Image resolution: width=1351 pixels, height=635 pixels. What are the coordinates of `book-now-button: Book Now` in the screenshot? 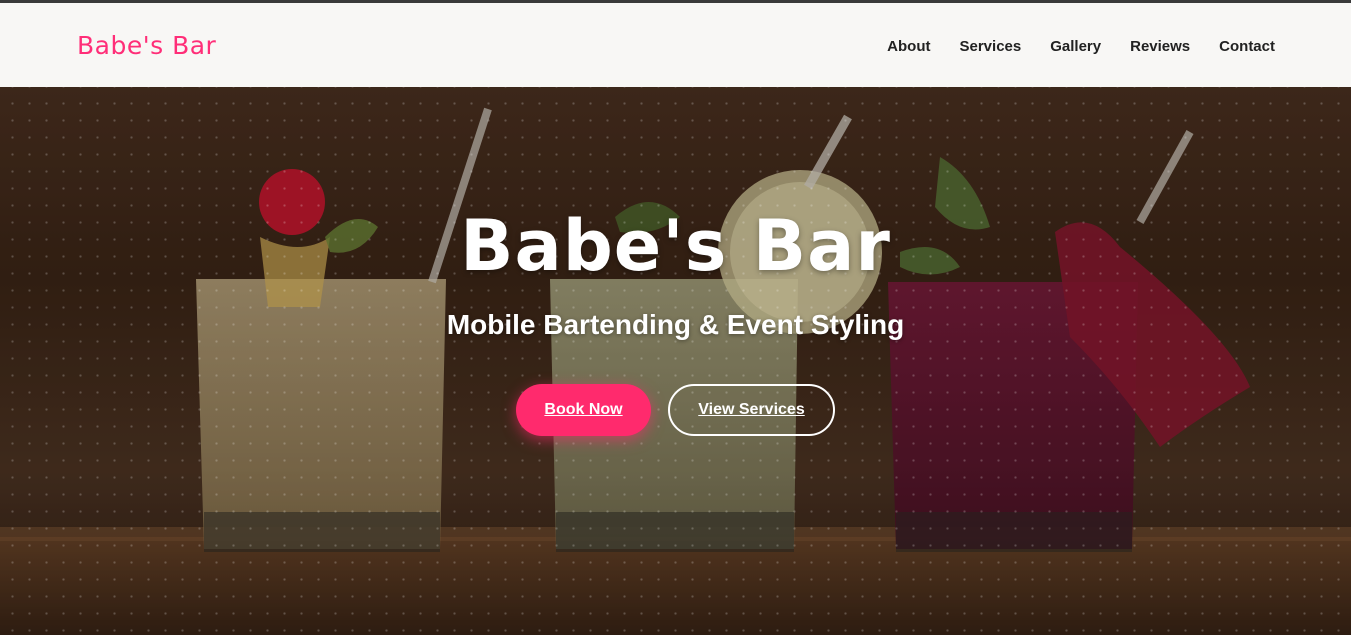 It's located at (583, 410).